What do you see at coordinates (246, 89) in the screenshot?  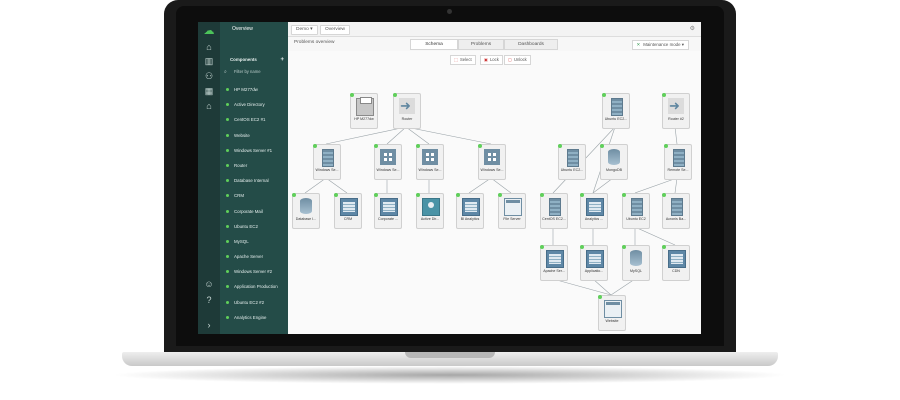 I see `component-label: HP M277dw` at bounding box center [246, 89].